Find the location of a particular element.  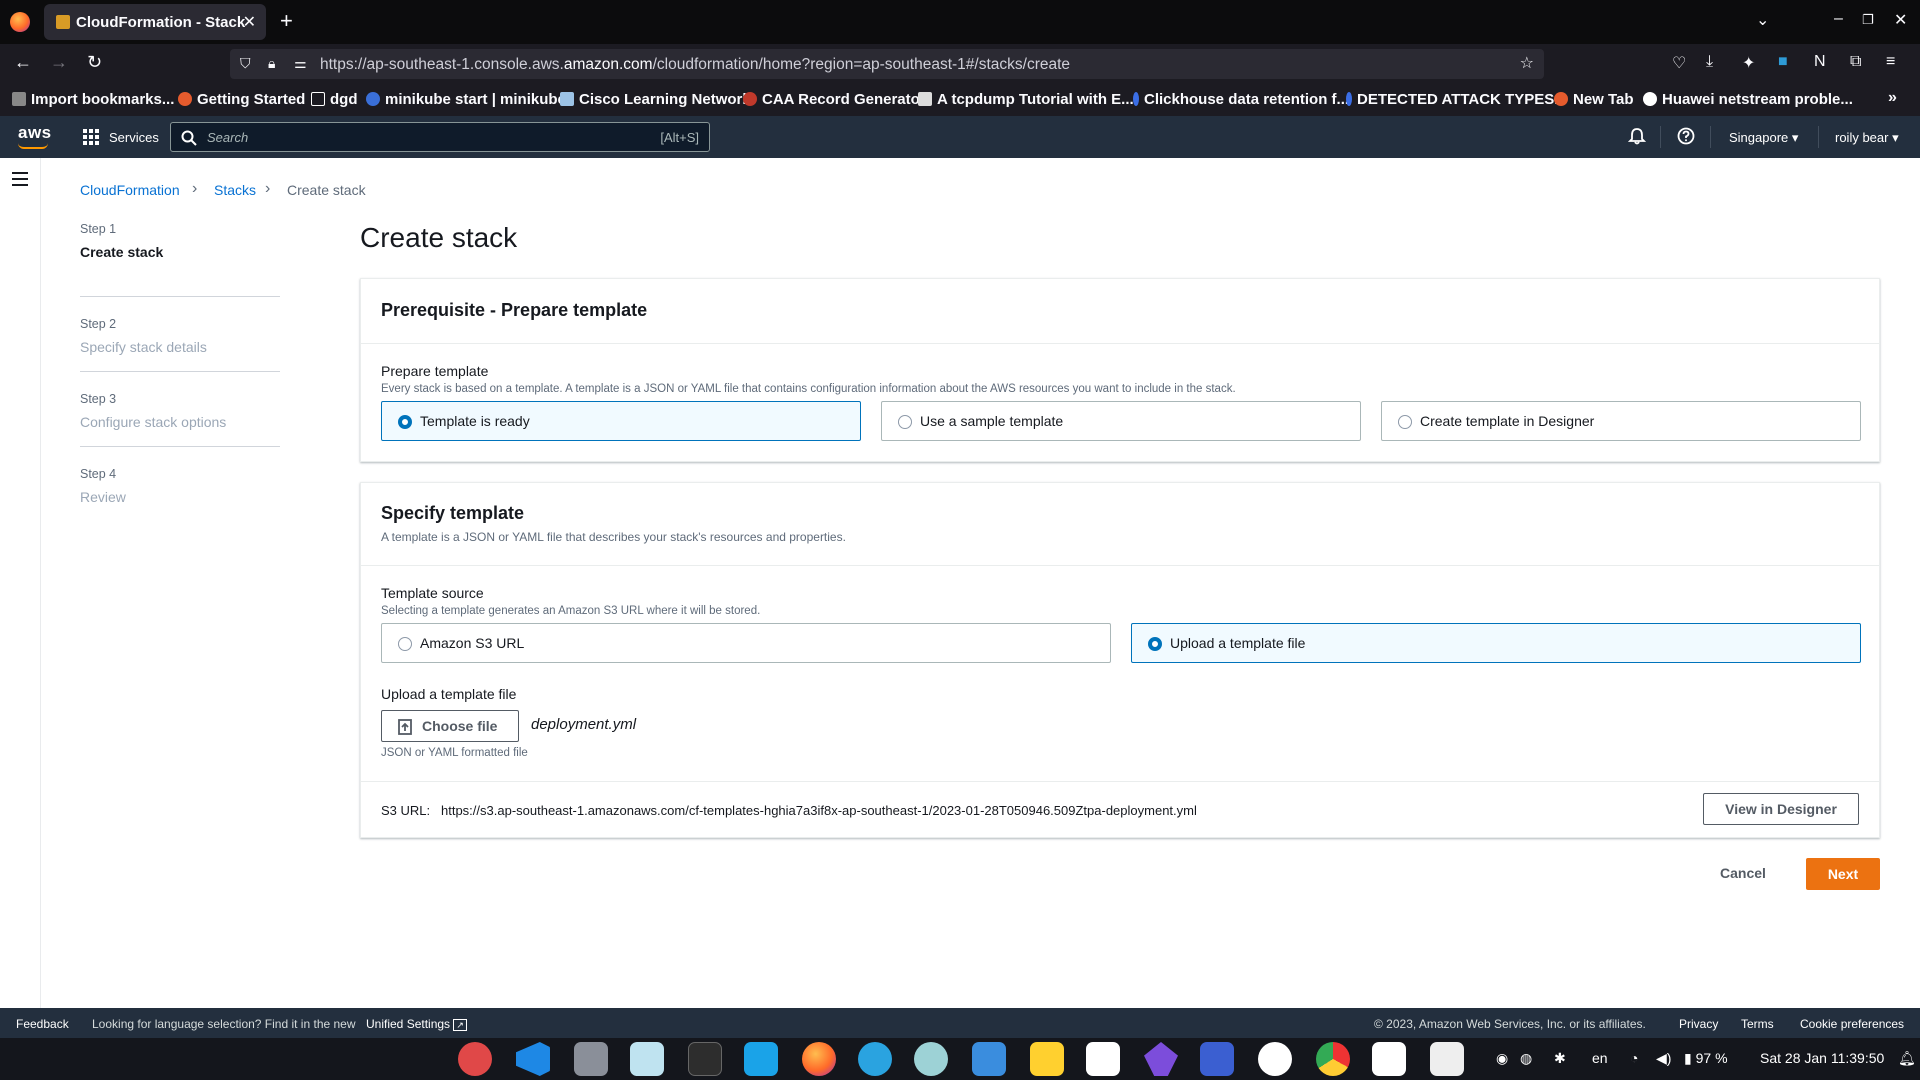

bookmark-item: CAA Record Generator is located at coordinates (834, 99).